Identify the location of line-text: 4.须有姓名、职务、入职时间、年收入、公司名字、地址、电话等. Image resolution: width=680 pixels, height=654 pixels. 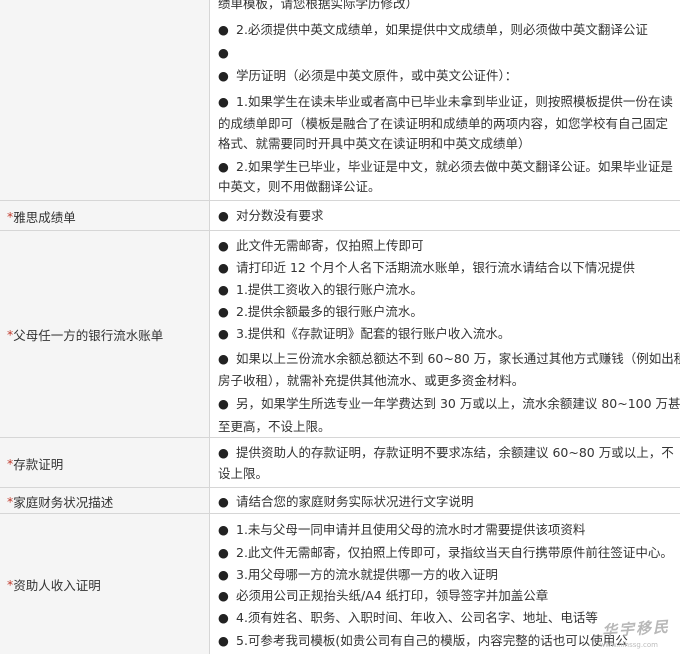
(417, 617).